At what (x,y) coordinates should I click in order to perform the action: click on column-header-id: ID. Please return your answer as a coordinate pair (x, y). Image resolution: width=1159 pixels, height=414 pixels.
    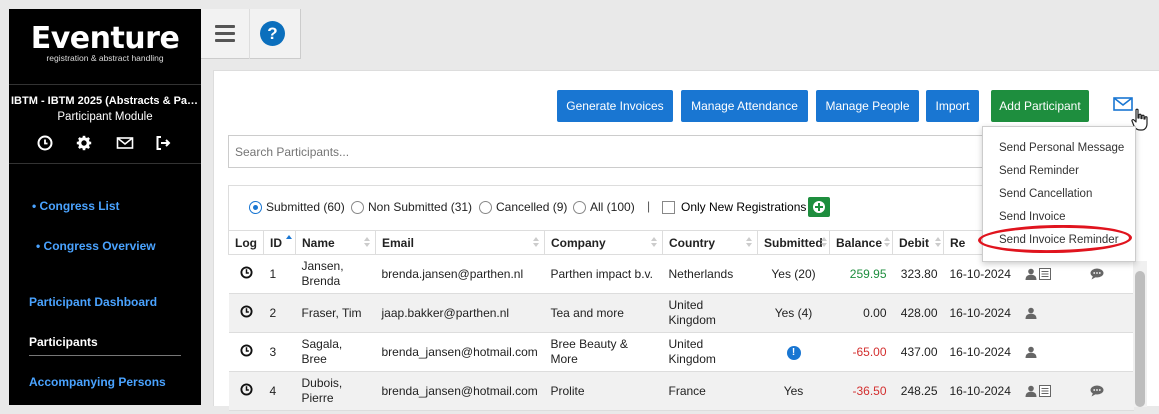
    Looking at the image, I should click on (279, 242).